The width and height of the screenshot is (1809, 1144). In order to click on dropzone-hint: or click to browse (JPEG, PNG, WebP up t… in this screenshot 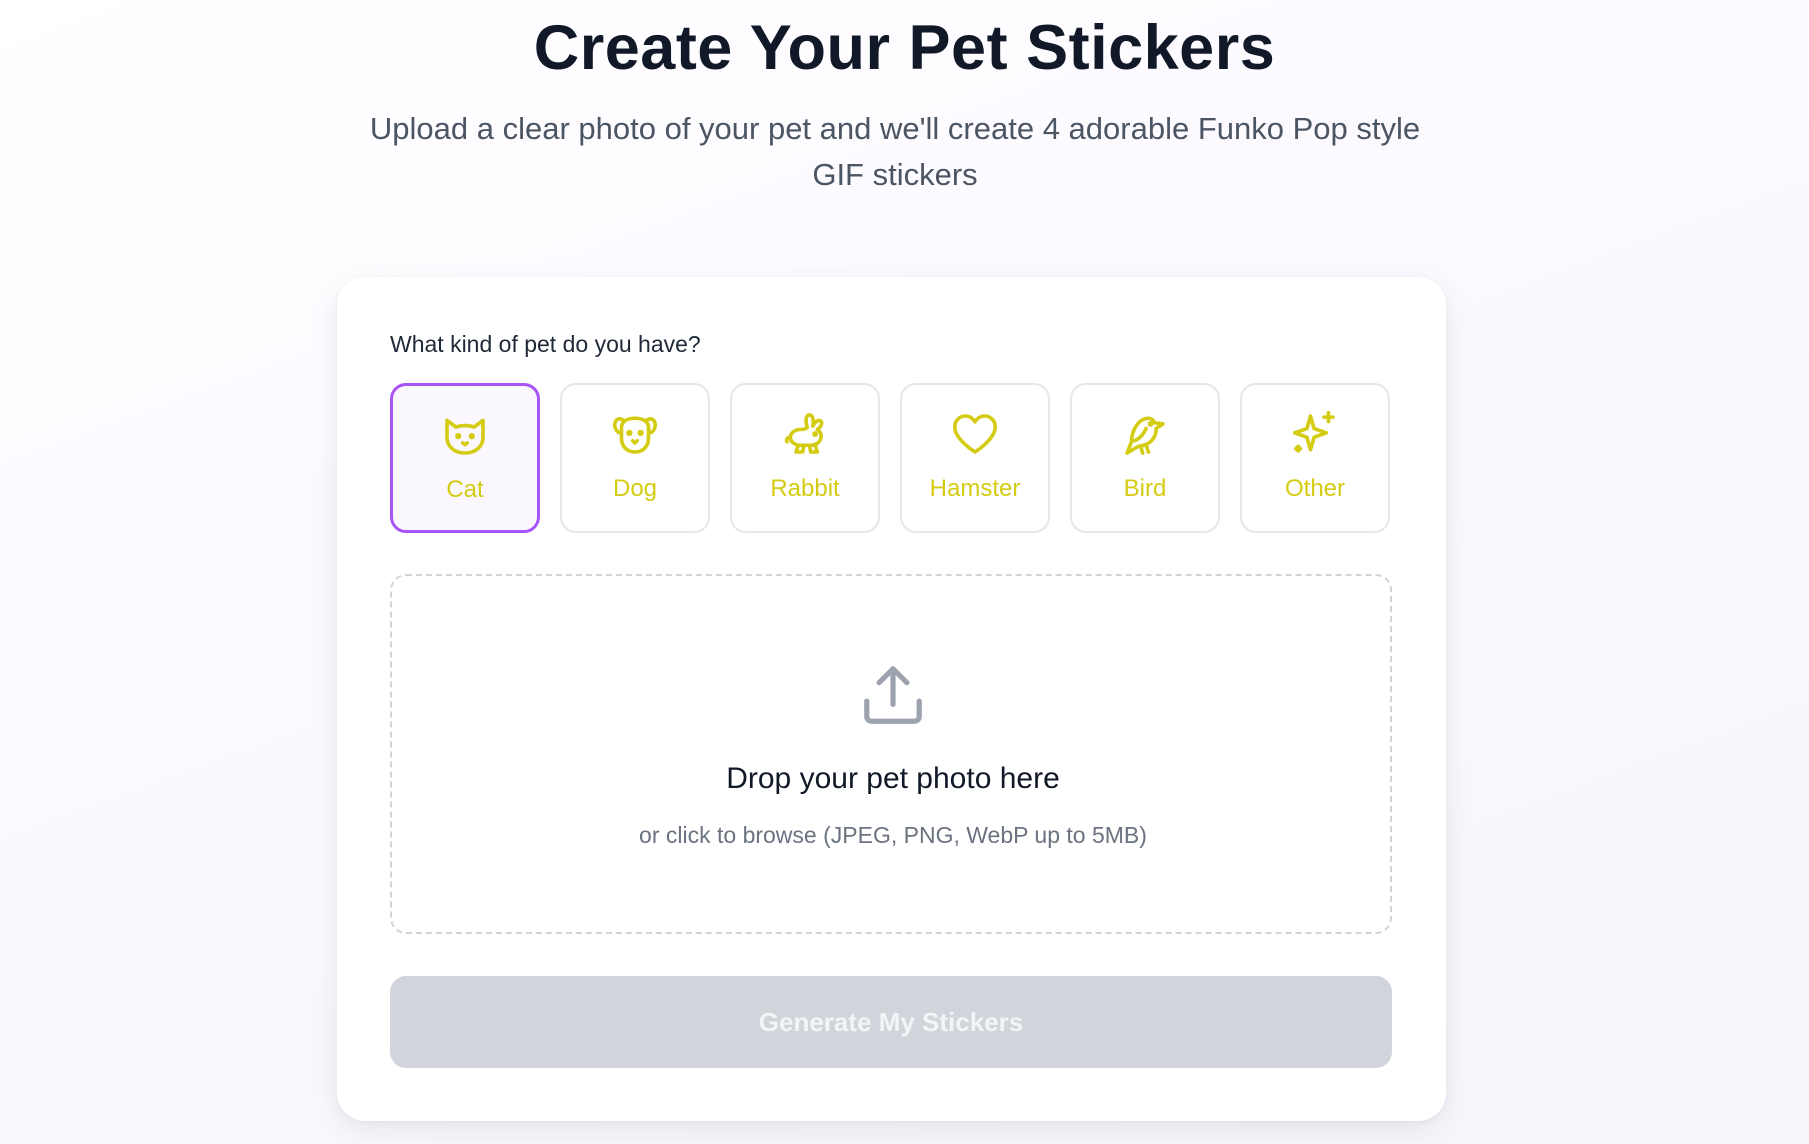, I will do `click(893, 835)`.